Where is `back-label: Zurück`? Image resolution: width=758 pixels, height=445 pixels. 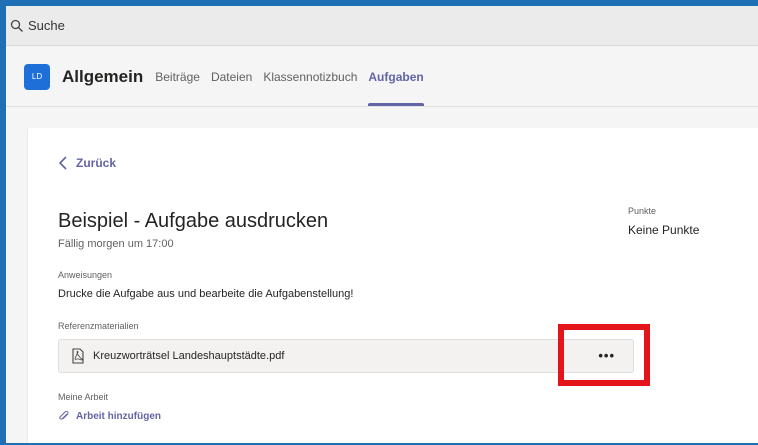
back-label: Zurück is located at coordinates (96, 163).